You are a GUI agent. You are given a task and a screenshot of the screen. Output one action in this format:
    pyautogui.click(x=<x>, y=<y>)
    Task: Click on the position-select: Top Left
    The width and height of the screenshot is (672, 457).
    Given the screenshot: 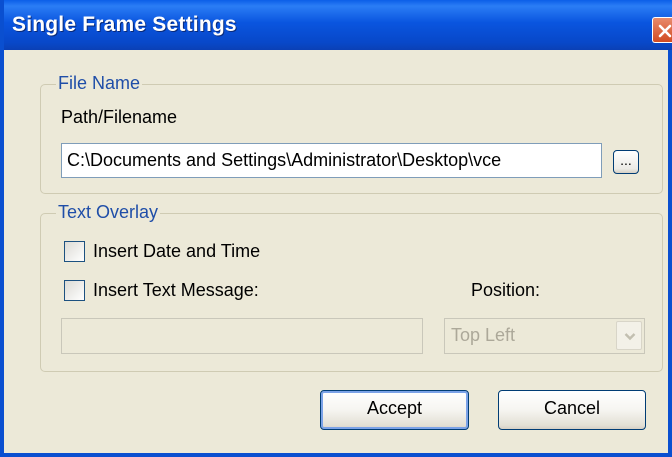 What is the action you would take?
    pyautogui.click(x=544, y=336)
    